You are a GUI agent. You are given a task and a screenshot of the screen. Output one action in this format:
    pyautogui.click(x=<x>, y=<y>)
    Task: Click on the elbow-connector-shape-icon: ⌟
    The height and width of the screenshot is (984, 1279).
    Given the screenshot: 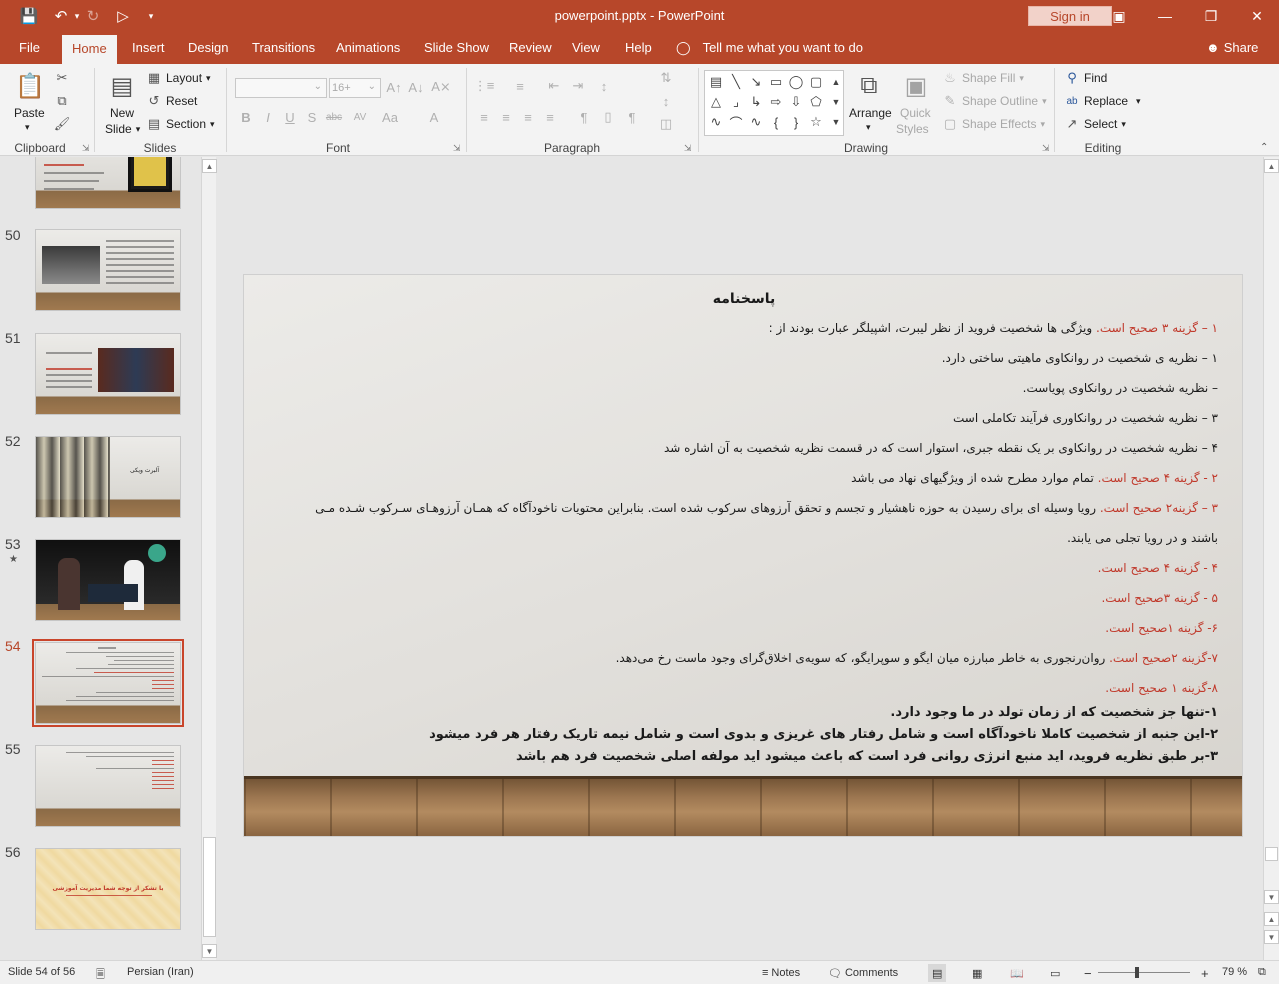 What is the action you would take?
    pyautogui.click(x=736, y=102)
    